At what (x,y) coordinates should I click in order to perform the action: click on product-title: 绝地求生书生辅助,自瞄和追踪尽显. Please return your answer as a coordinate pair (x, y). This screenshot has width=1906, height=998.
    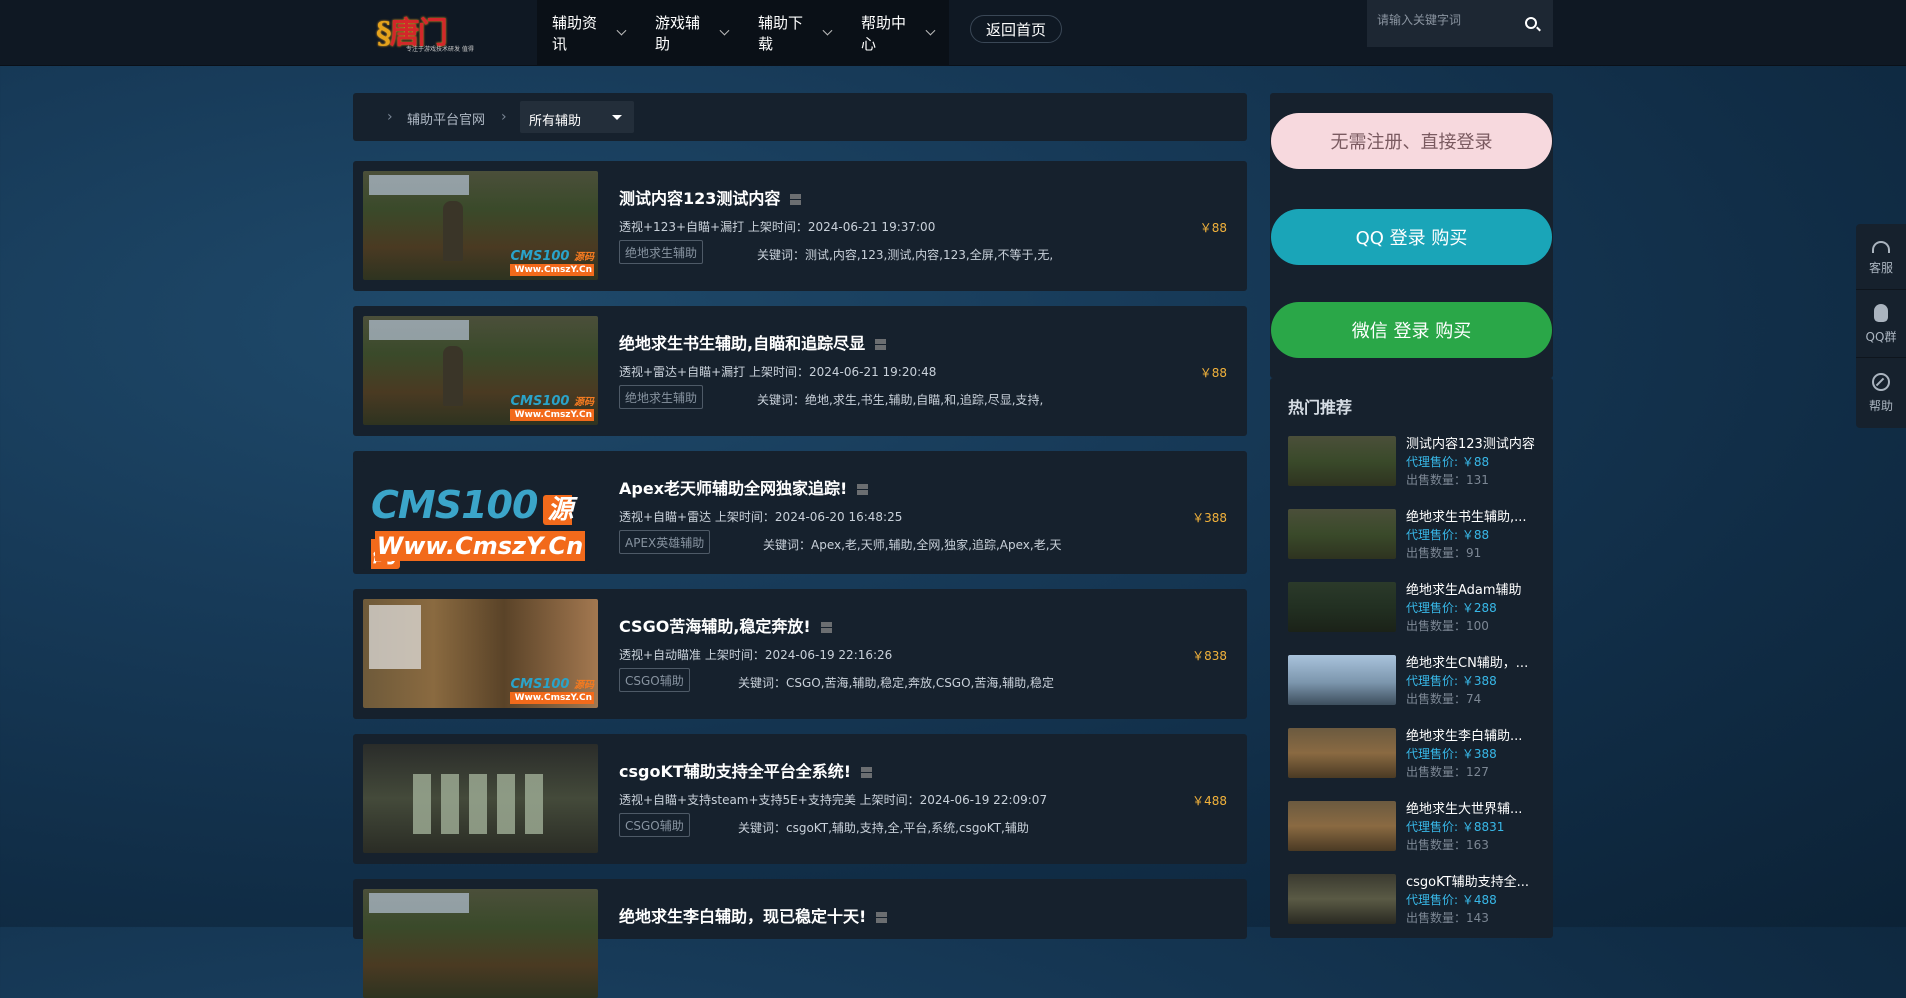
    Looking at the image, I should click on (753, 342).